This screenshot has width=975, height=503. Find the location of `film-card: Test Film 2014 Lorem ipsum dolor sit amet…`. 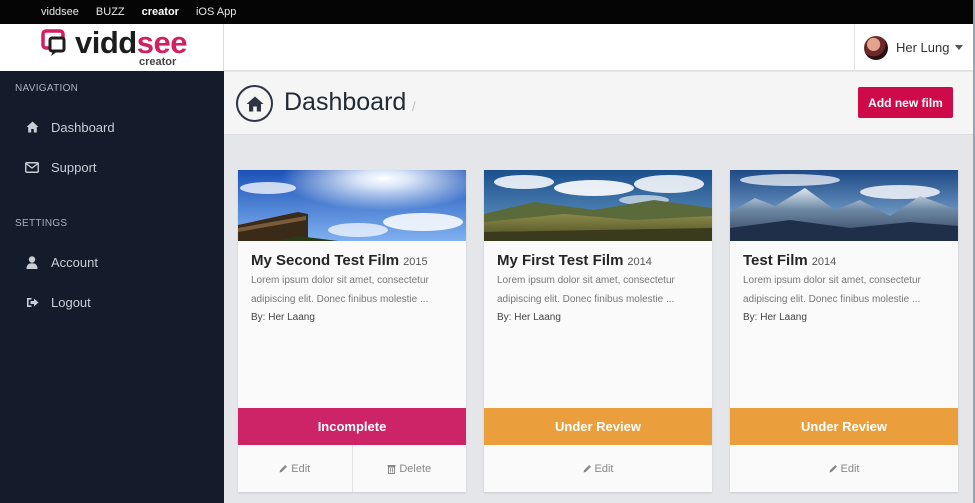

film-card: Test Film 2014 Lorem ipsum dolor sit amet… is located at coordinates (844, 331).